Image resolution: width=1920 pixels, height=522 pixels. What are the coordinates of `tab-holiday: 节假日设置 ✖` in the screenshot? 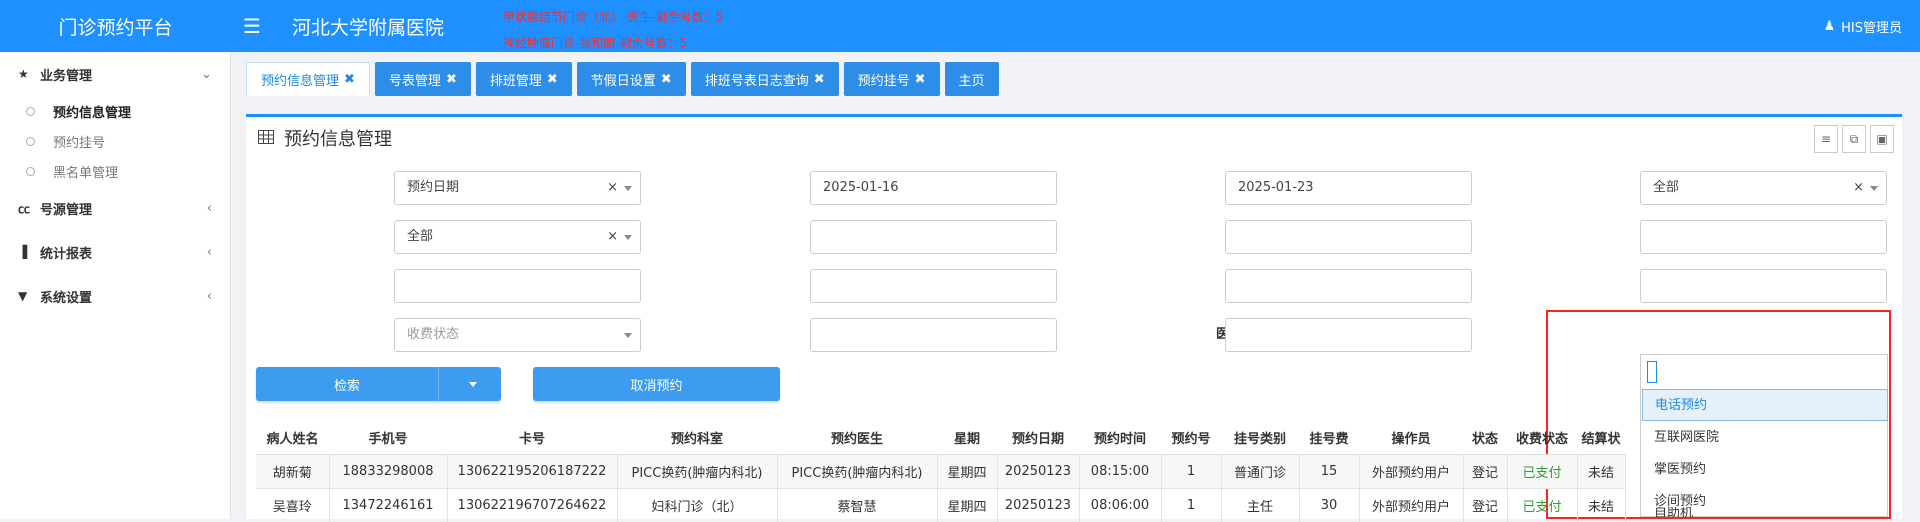 It's located at (631, 79).